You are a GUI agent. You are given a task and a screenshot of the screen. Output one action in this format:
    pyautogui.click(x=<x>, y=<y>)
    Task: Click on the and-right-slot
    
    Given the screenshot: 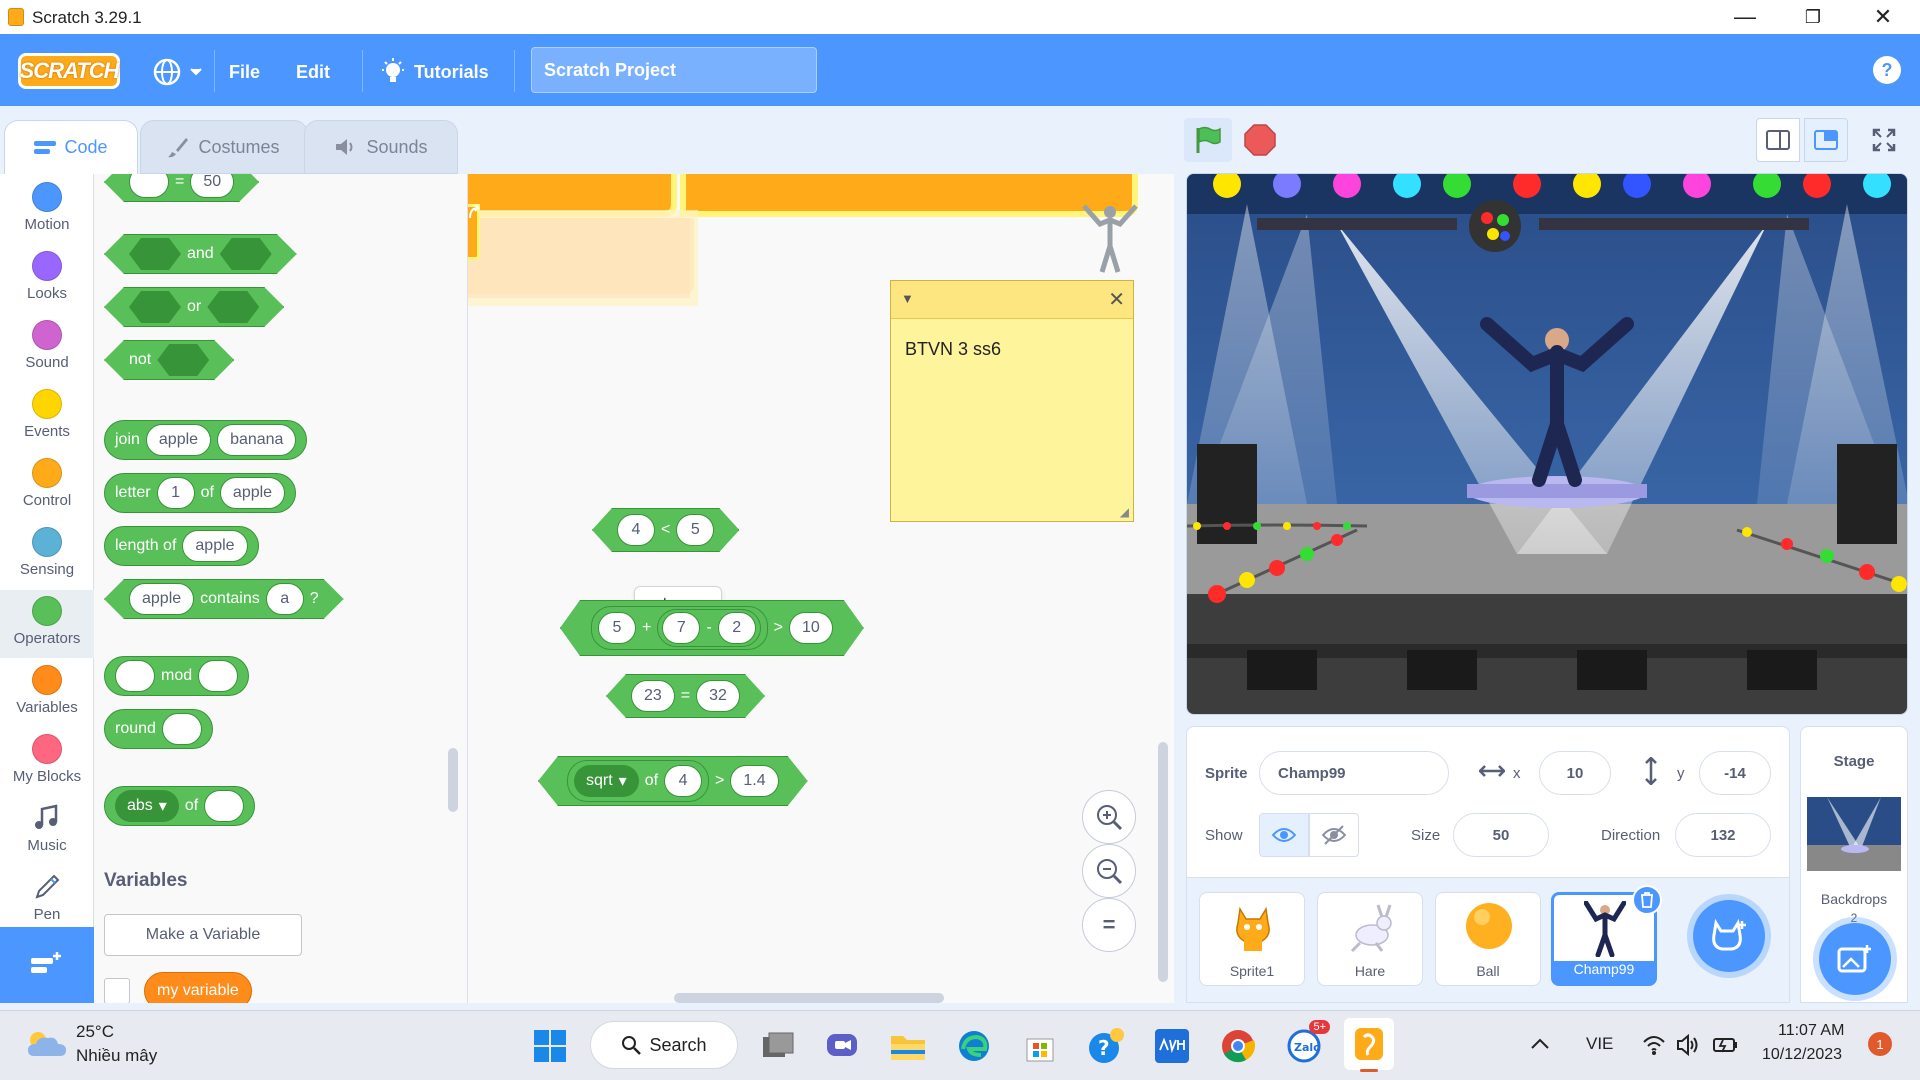 What is the action you would take?
    pyautogui.click(x=246, y=254)
    